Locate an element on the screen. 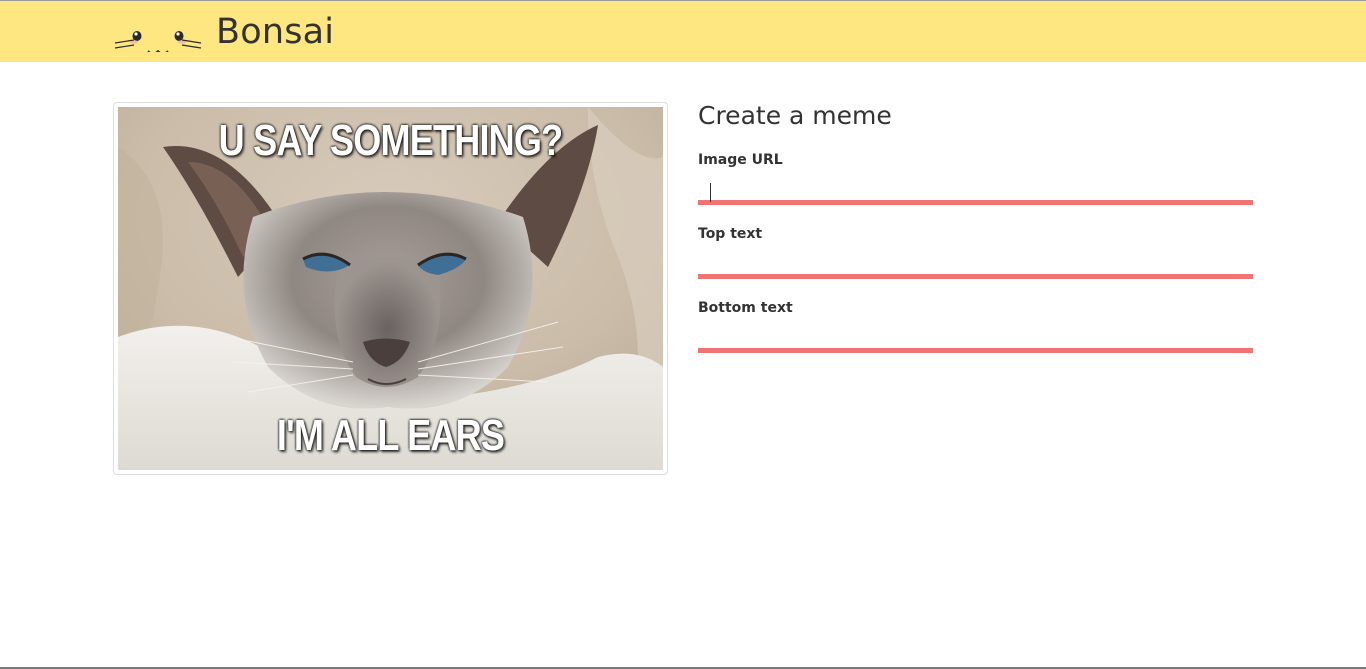  top-text-field-group: Top text is located at coordinates (976, 252).